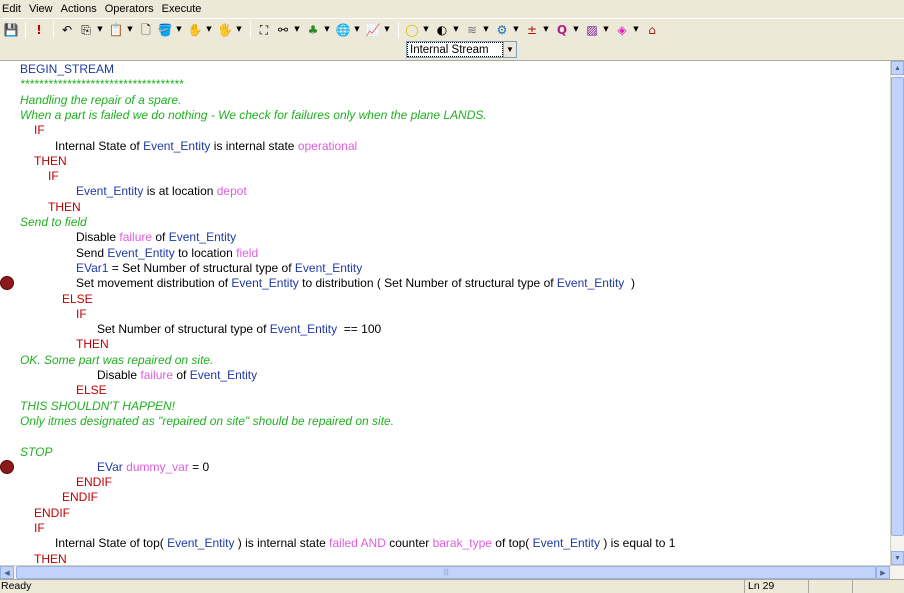 Image resolution: width=904 pixels, height=593 pixels. Describe the element at coordinates (373, 543) in the screenshot. I see `literal: AND` at that location.